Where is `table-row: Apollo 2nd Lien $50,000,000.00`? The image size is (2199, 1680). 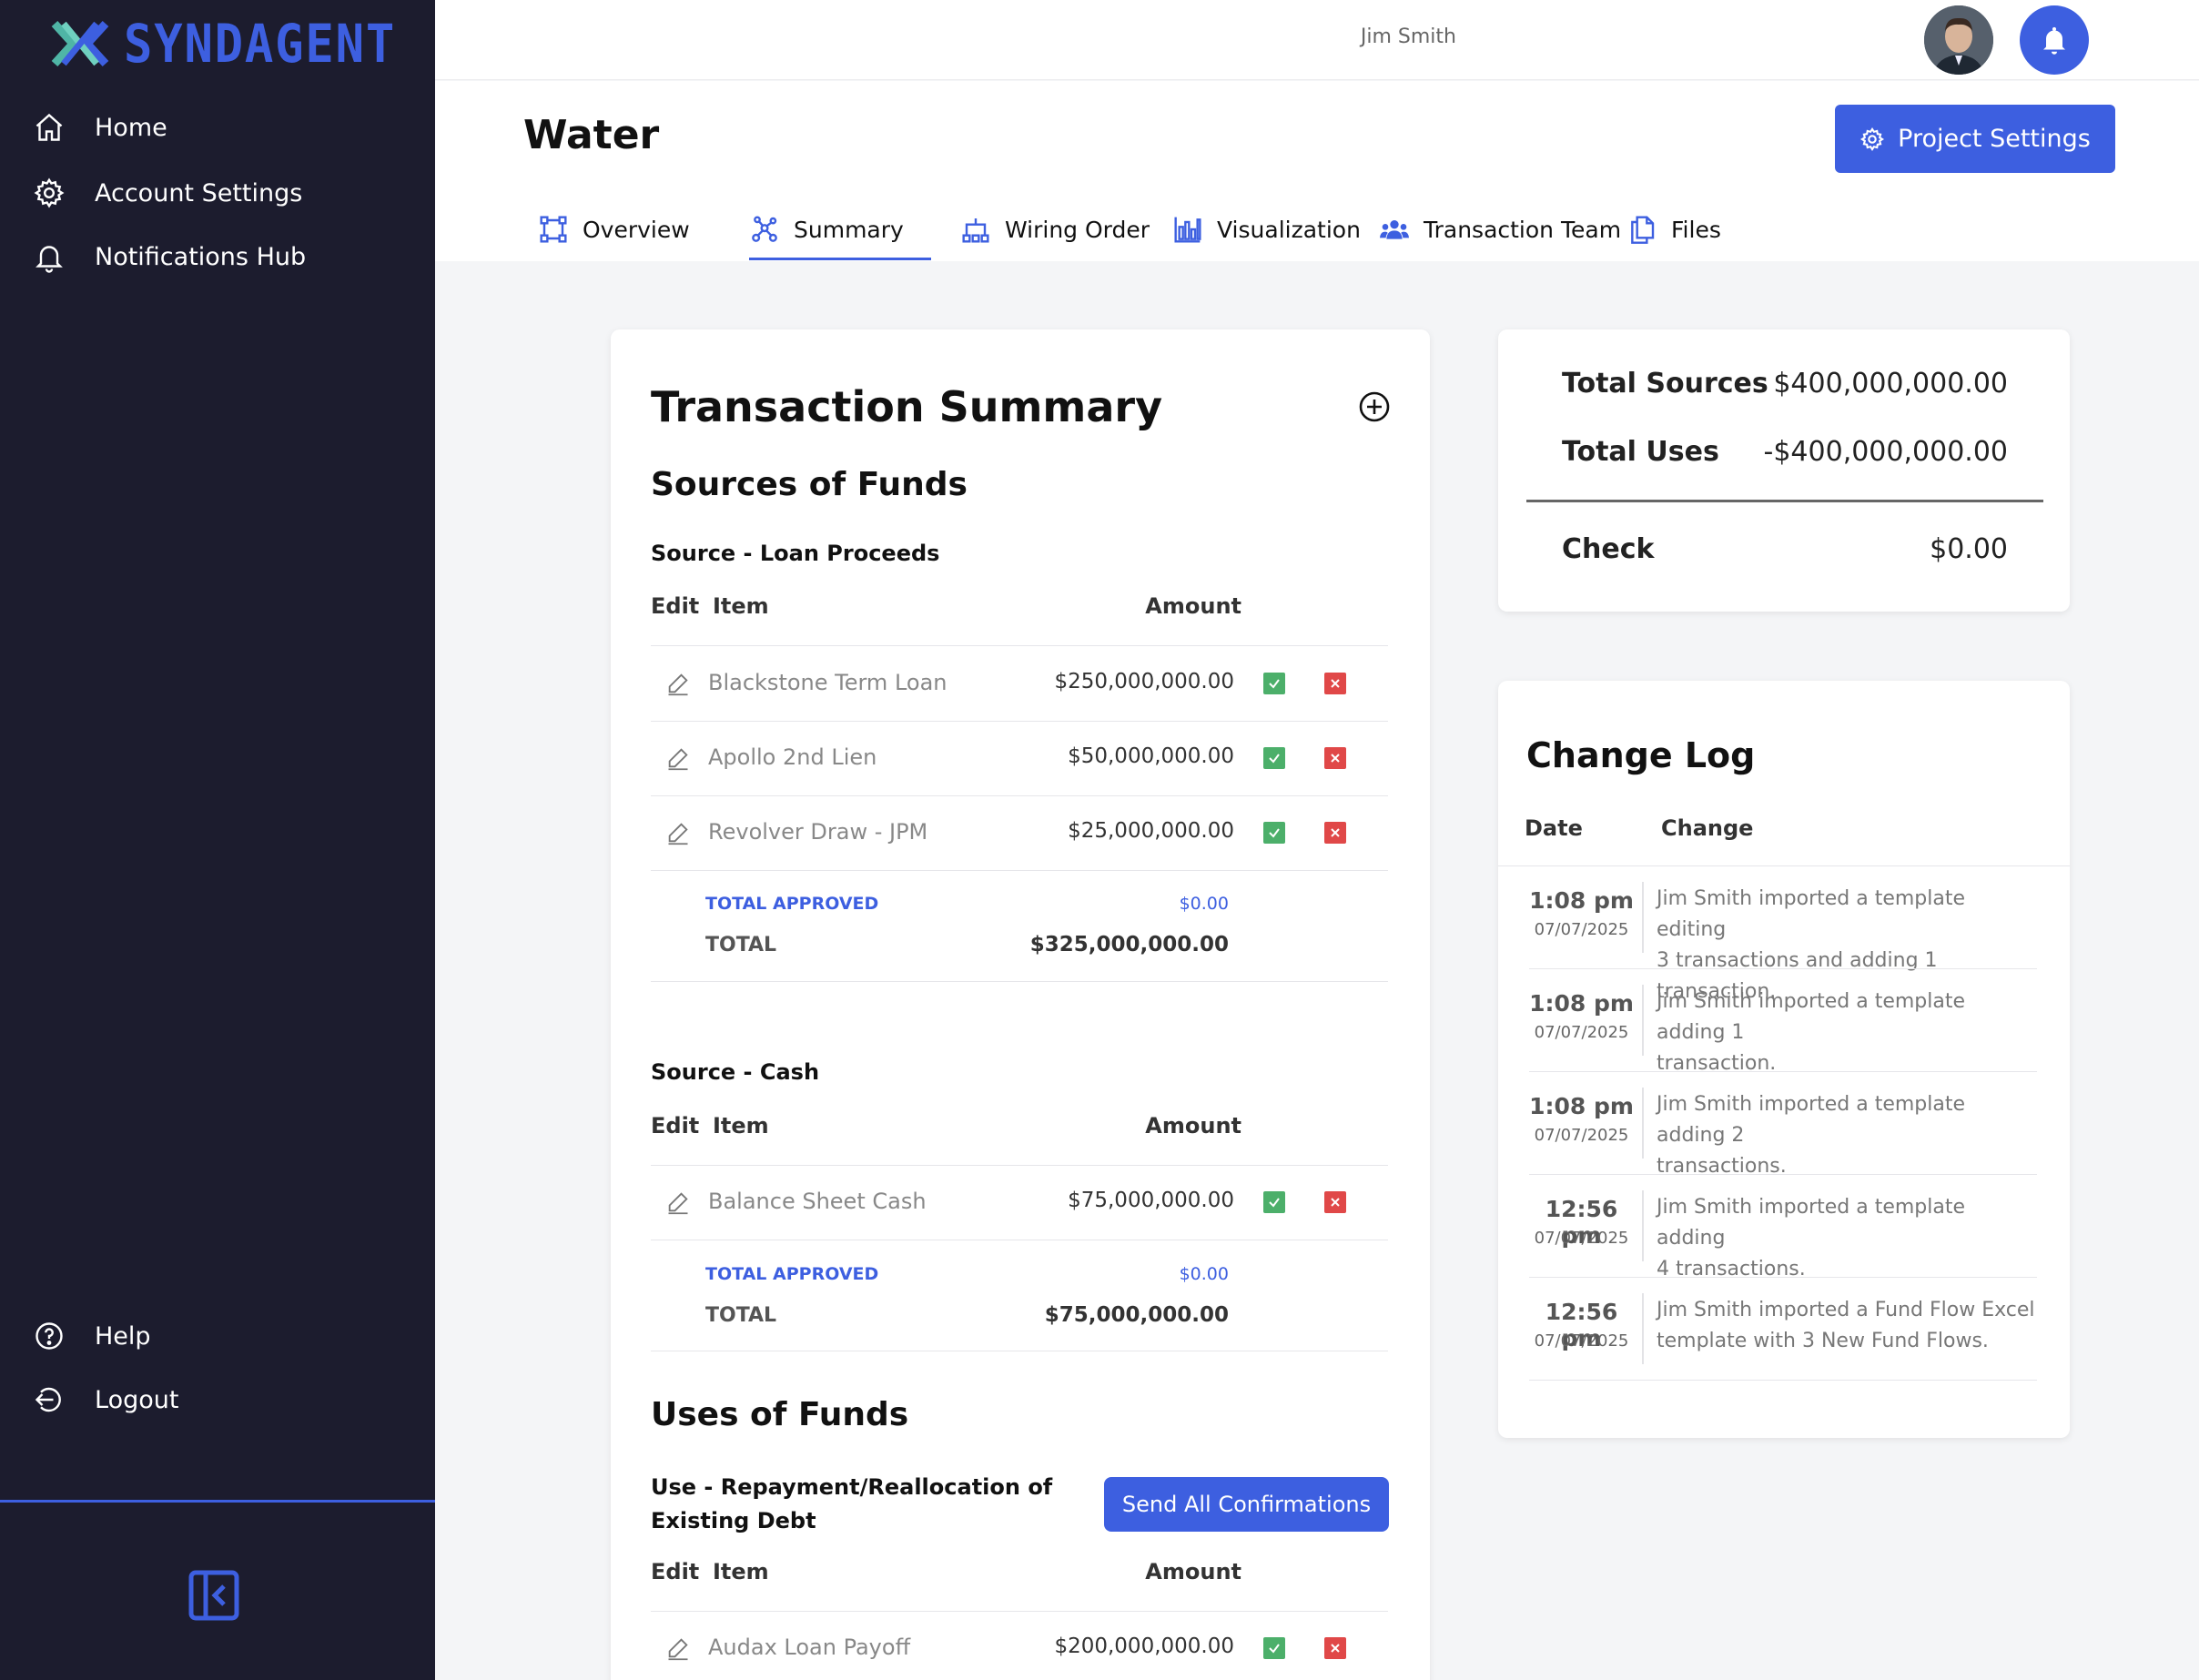 table-row: Apollo 2nd Lien $50,000,000.00 is located at coordinates (1019, 758).